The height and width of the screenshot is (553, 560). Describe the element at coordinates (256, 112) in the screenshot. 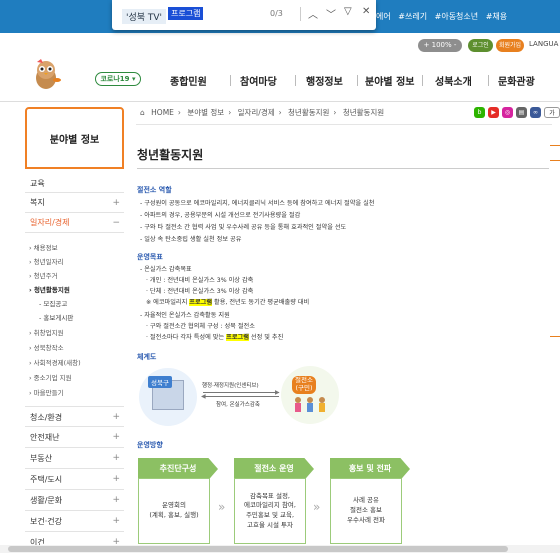

I see `breadcrumb-item: 일자리/경제` at that location.